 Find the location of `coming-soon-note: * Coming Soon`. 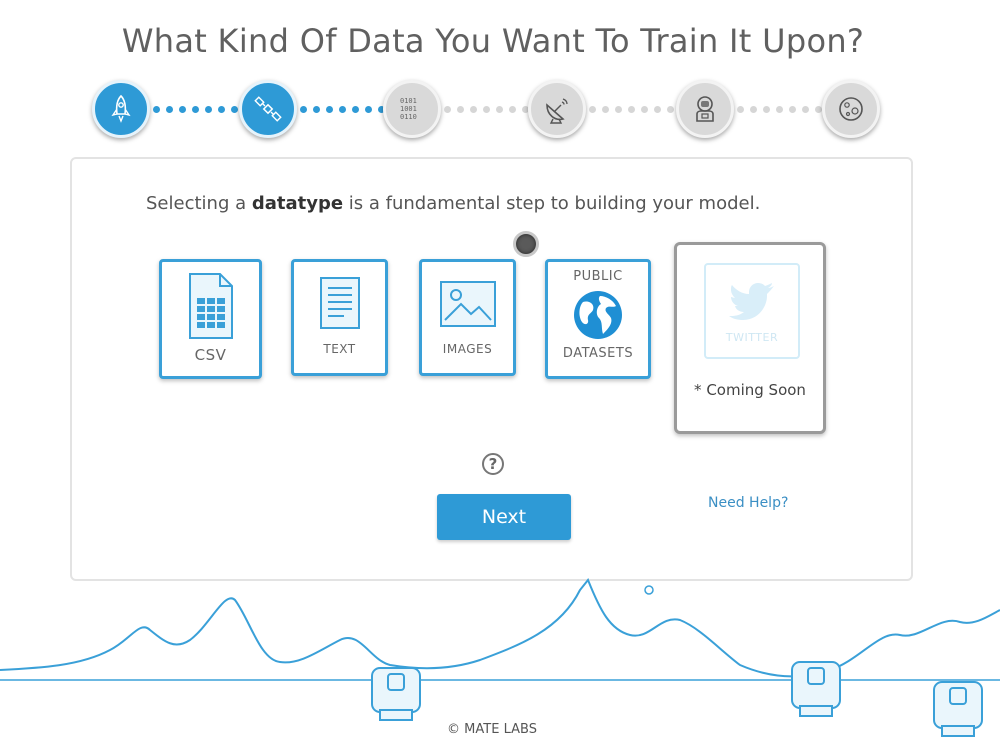

coming-soon-note: * Coming Soon is located at coordinates (750, 390).